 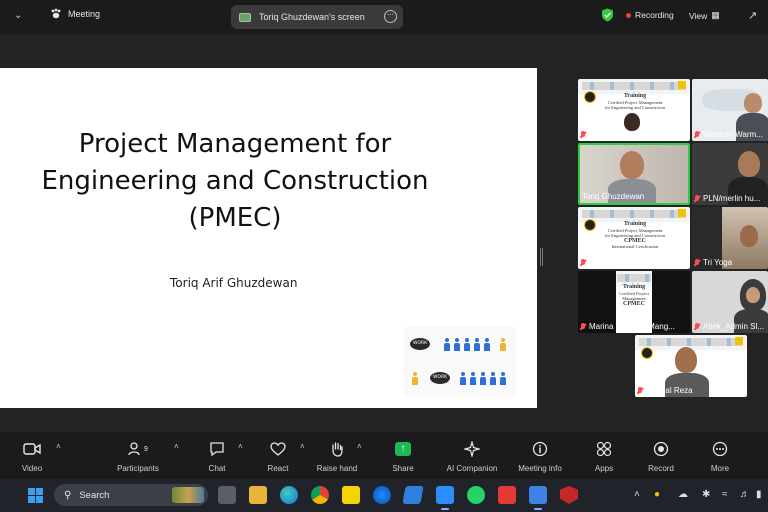 I want to click on bluetooth-icon: ✱, so click(x=706, y=494).